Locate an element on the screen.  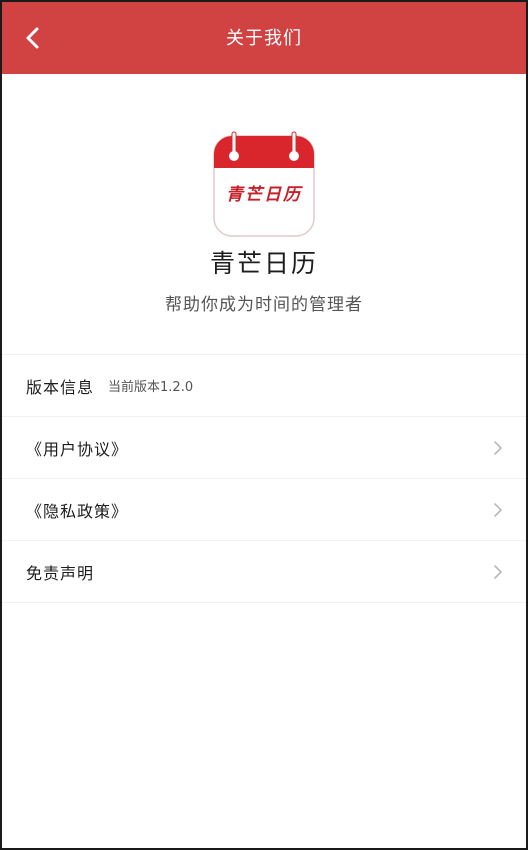
user-agreement-label: 《用户协议》 is located at coordinates (77, 449).